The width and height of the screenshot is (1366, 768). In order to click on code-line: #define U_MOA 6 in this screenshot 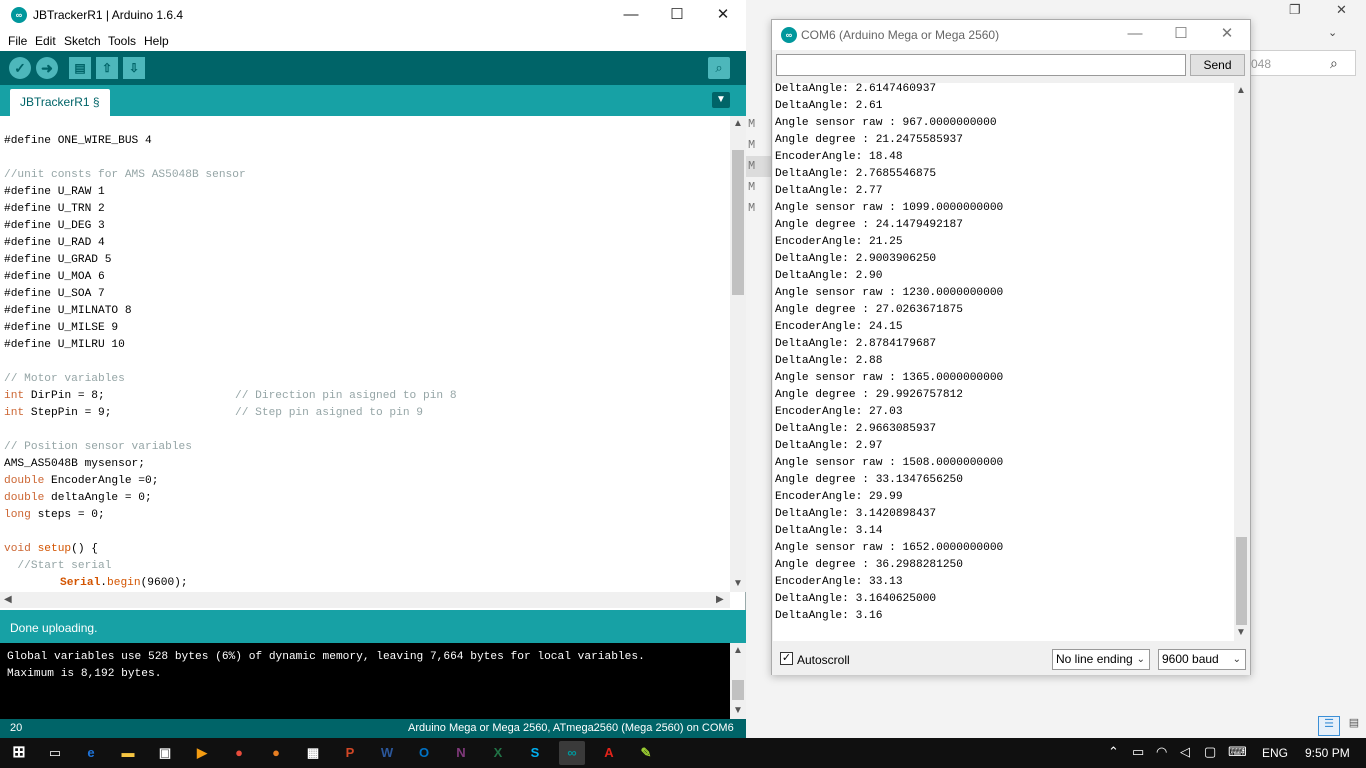, I will do `click(54, 277)`.